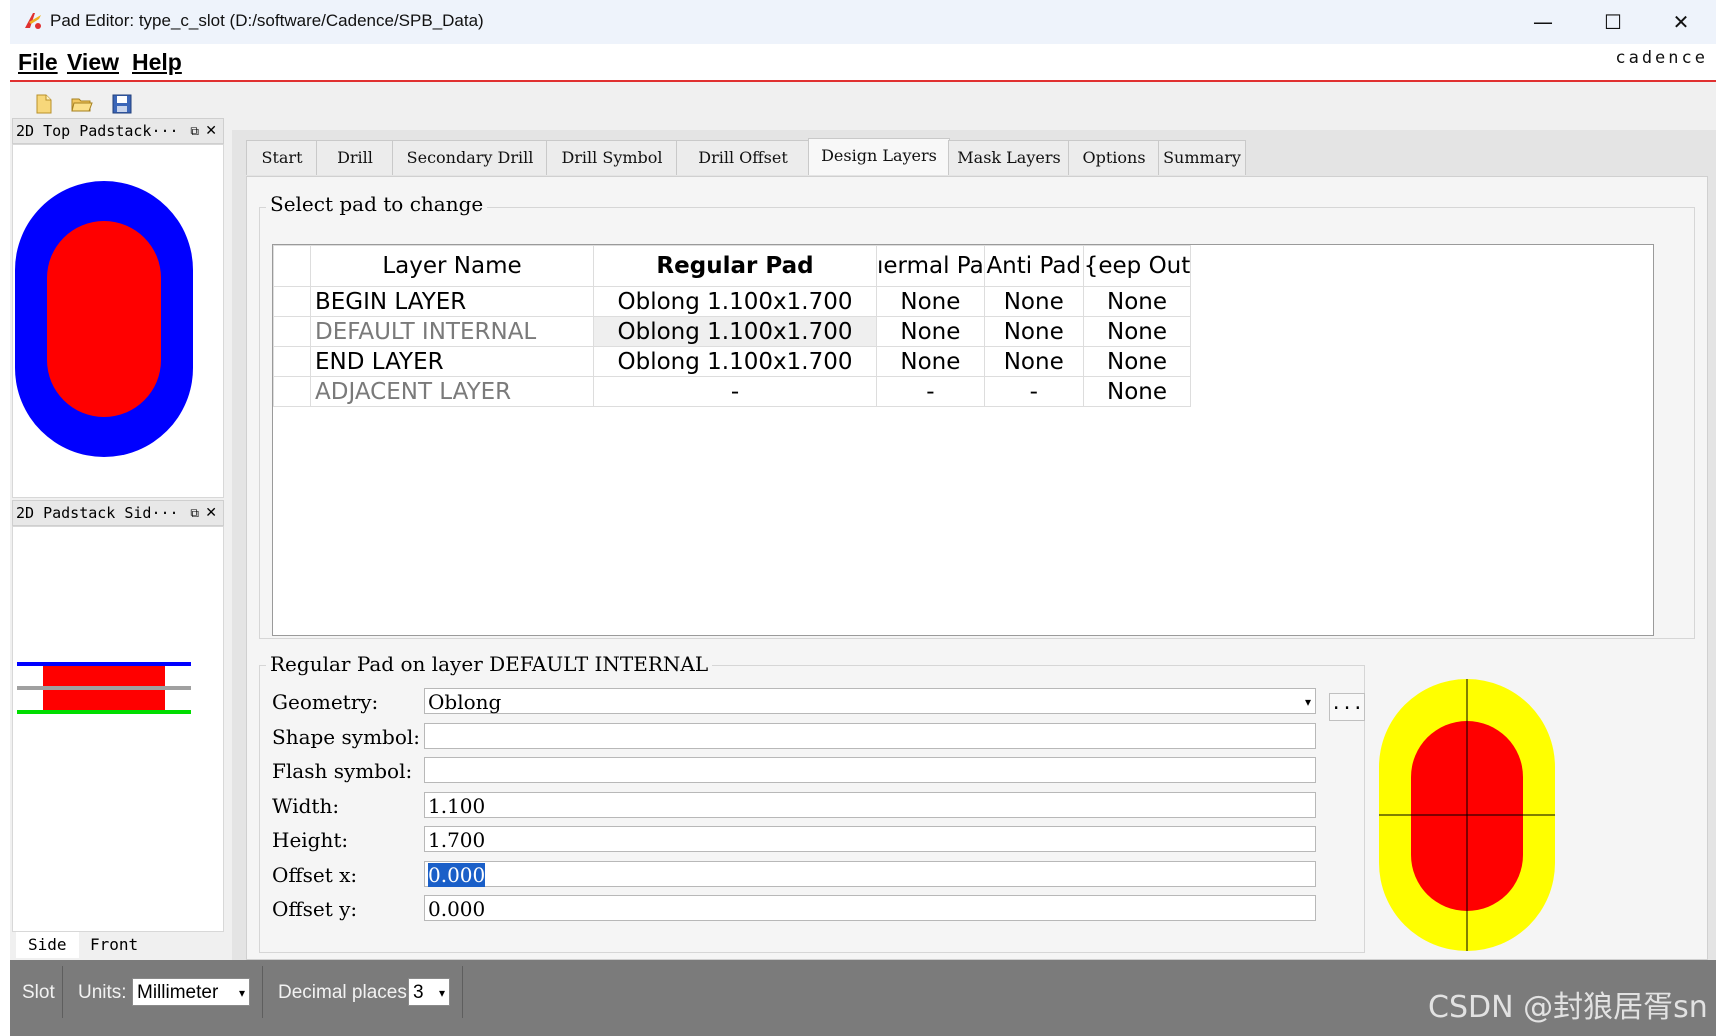 The width and height of the screenshot is (1728, 1036). I want to click on open-folder-icon, so click(82, 104).